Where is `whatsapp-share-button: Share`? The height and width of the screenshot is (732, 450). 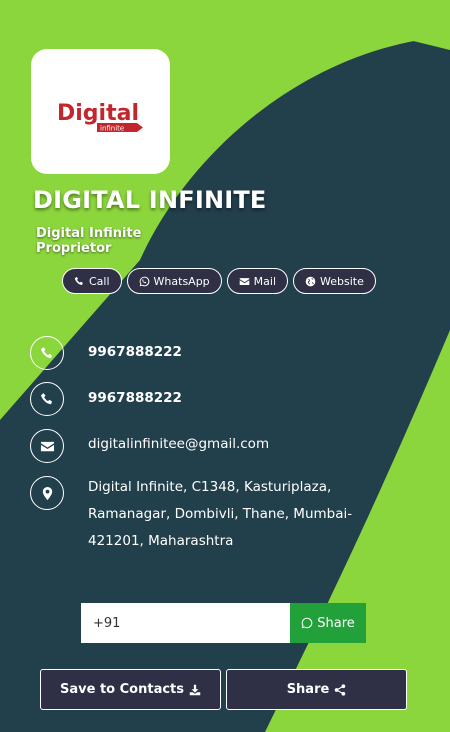
whatsapp-share-button: Share is located at coordinates (328, 623).